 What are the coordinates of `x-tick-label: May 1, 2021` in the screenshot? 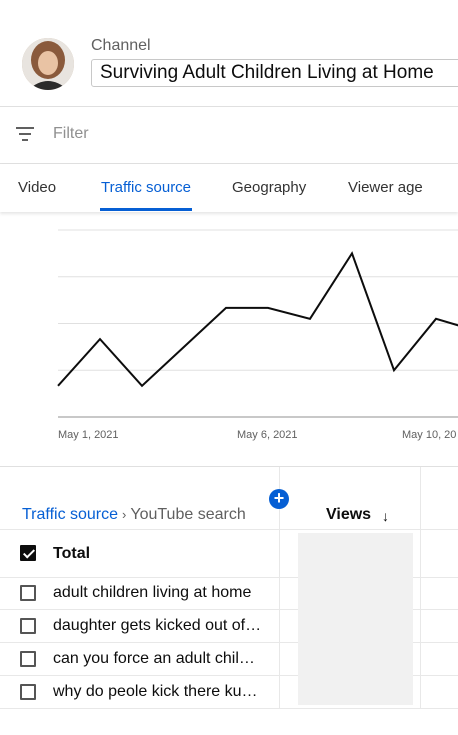 It's located at (88, 435).